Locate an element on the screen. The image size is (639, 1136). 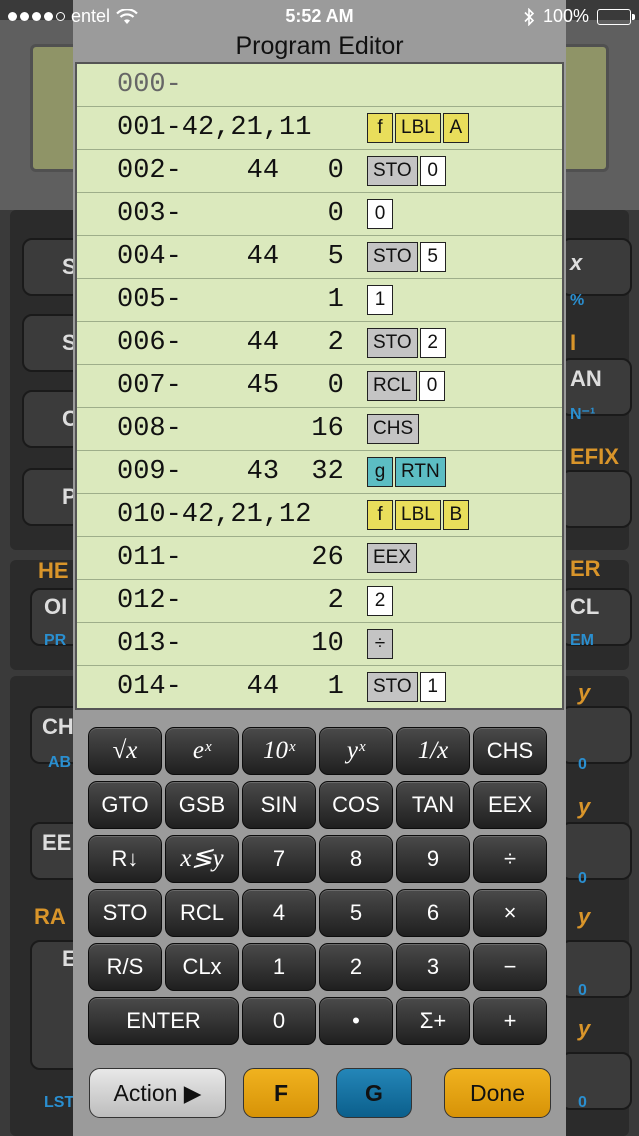
ten-power-key: 10ˣ is located at coordinates (279, 751).